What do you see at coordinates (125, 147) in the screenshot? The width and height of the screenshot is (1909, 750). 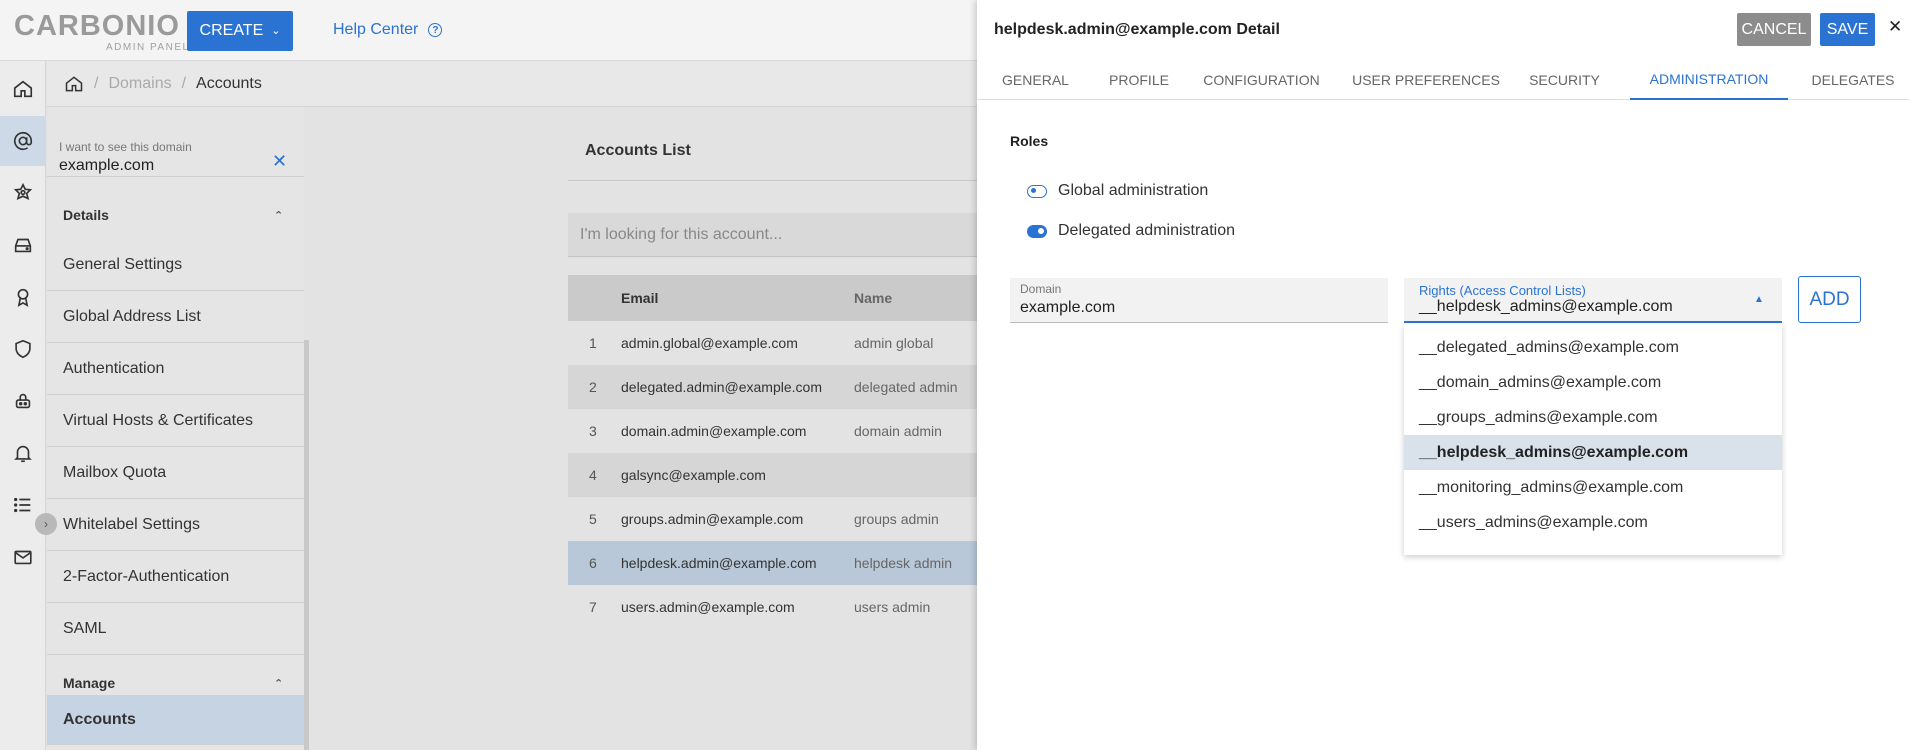 I see `domain-selector-label: I want to see this domain` at bounding box center [125, 147].